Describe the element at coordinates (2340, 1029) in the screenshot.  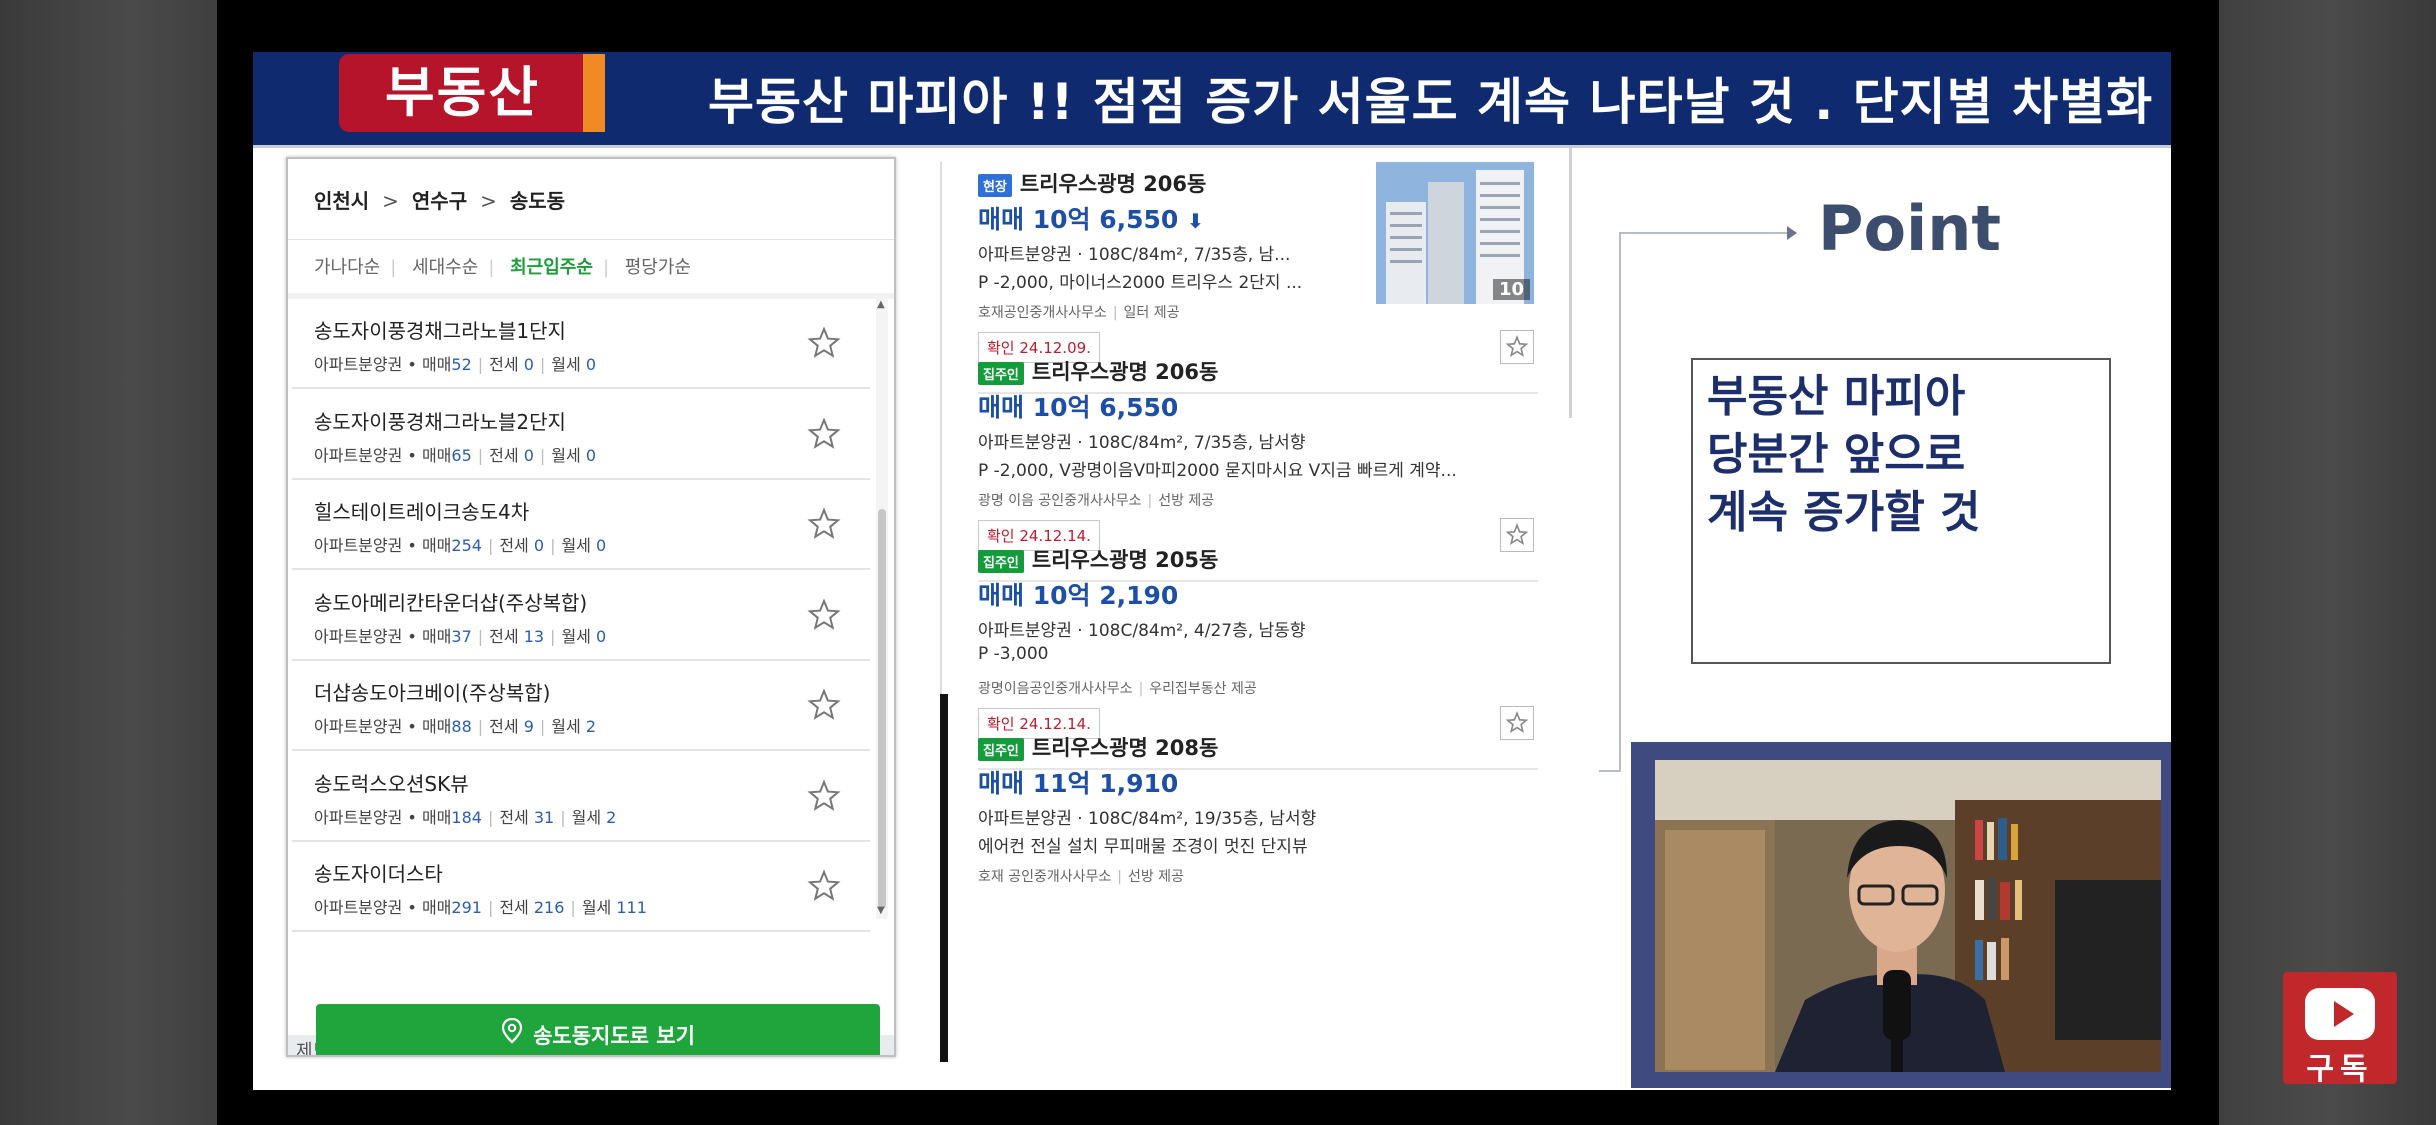
I see `subscribe-button: 구독` at that location.